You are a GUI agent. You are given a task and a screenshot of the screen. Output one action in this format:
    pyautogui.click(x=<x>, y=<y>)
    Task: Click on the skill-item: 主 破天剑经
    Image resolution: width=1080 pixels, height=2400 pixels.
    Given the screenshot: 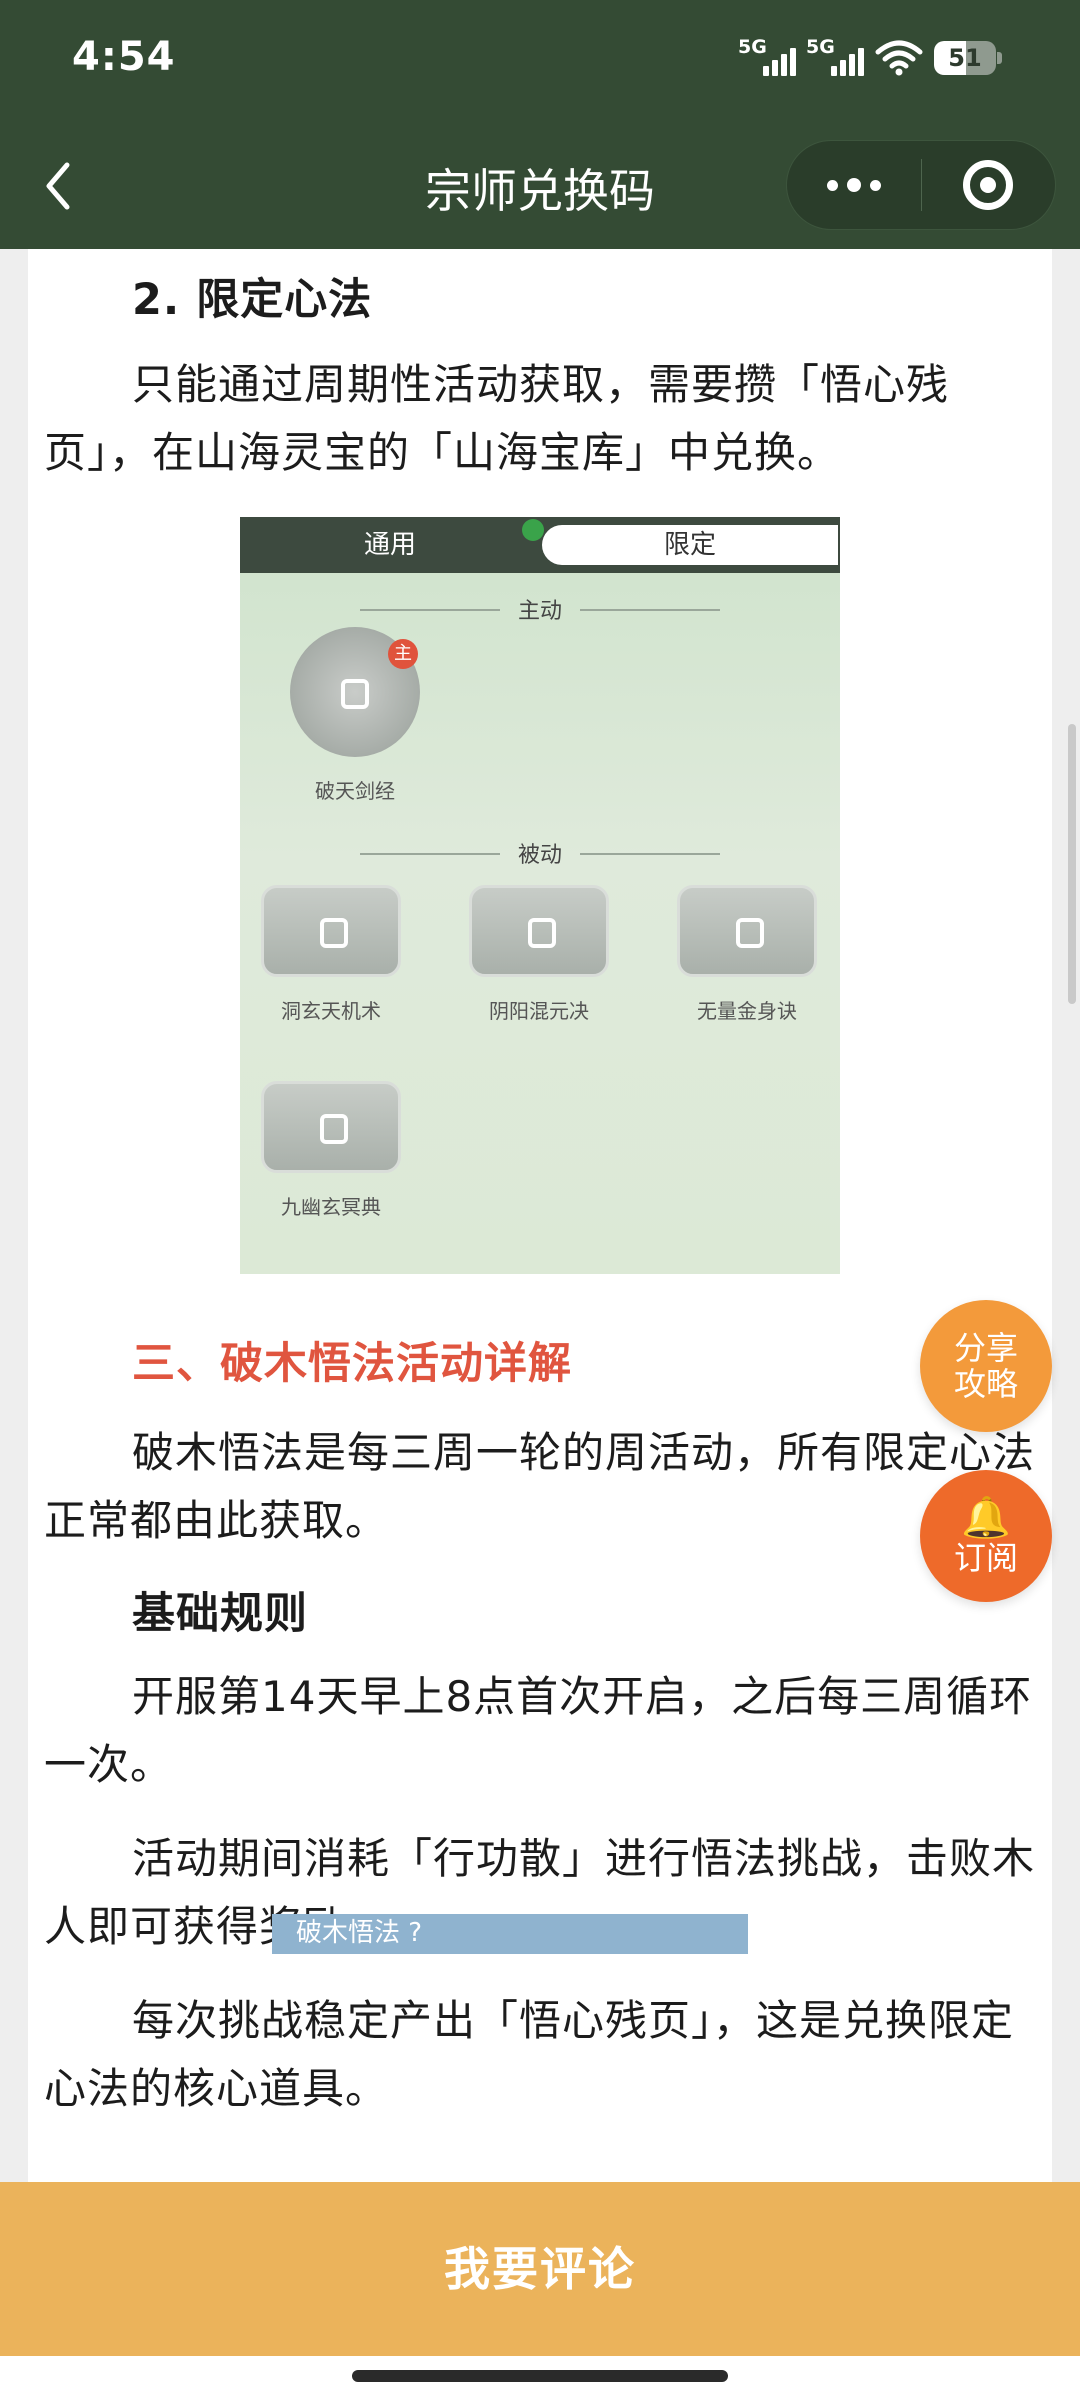 What is the action you would take?
    pyautogui.click(x=355, y=715)
    